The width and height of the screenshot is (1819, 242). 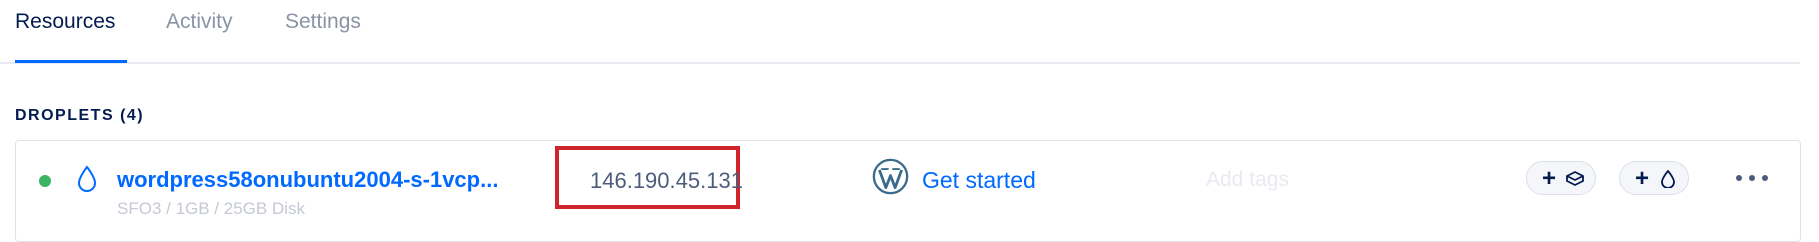 What do you see at coordinates (323, 32) in the screenshot?
I see `tab-settings: Settings` at bounding box center [323, 32].